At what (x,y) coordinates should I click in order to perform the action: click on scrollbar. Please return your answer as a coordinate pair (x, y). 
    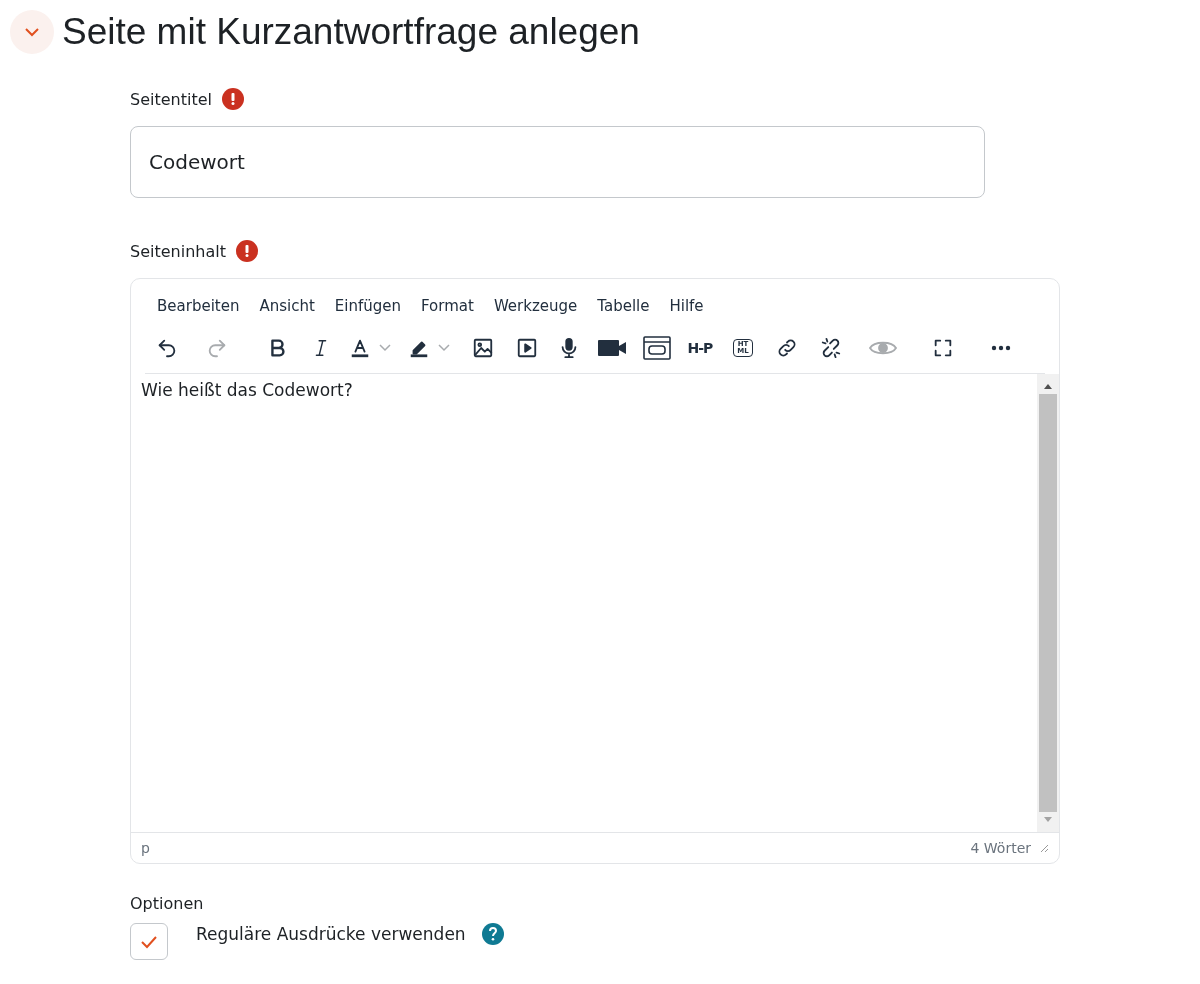
    Looking at the image, I should click on (1048, 603).